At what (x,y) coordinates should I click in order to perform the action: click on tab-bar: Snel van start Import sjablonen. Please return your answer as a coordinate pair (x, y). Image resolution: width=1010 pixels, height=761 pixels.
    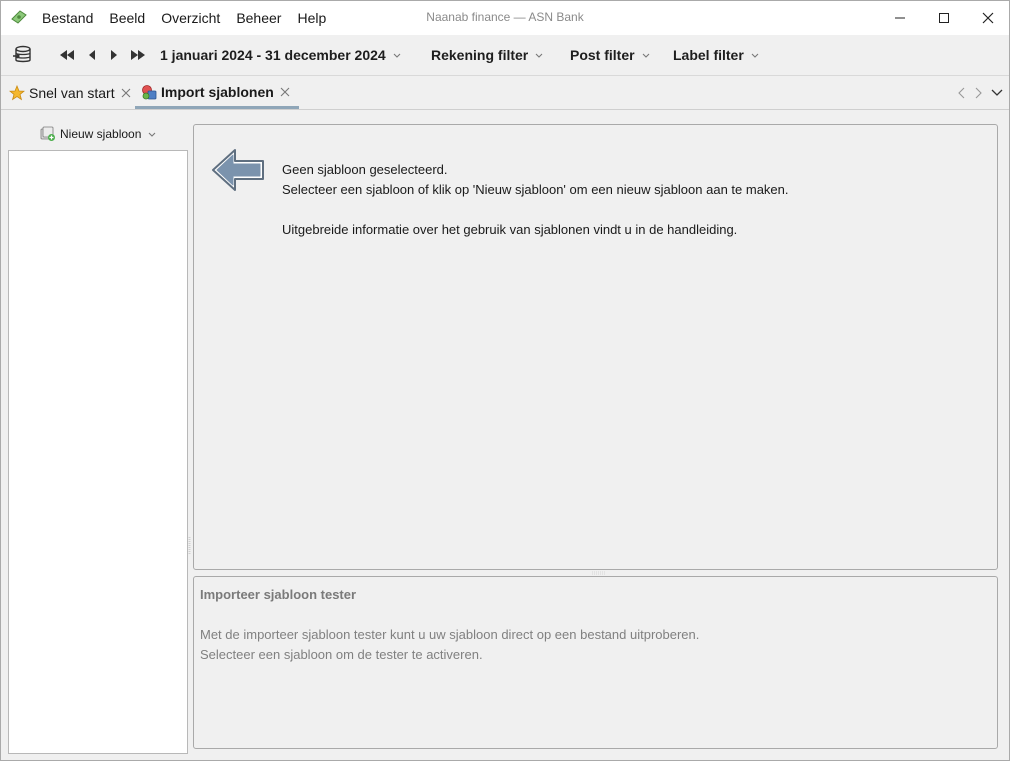
    Looking at the image, I should click on (505, 93).